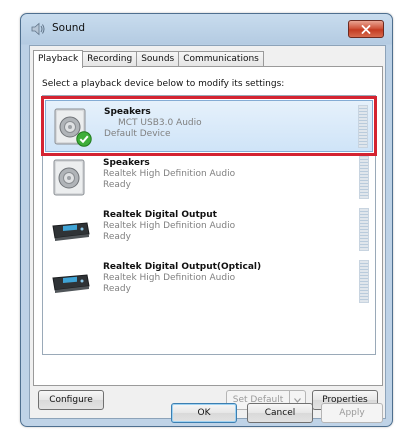 The height and width of the screenshot is (439, 412). I want to click on tab-sounds: Sounds, so click(158, 59).